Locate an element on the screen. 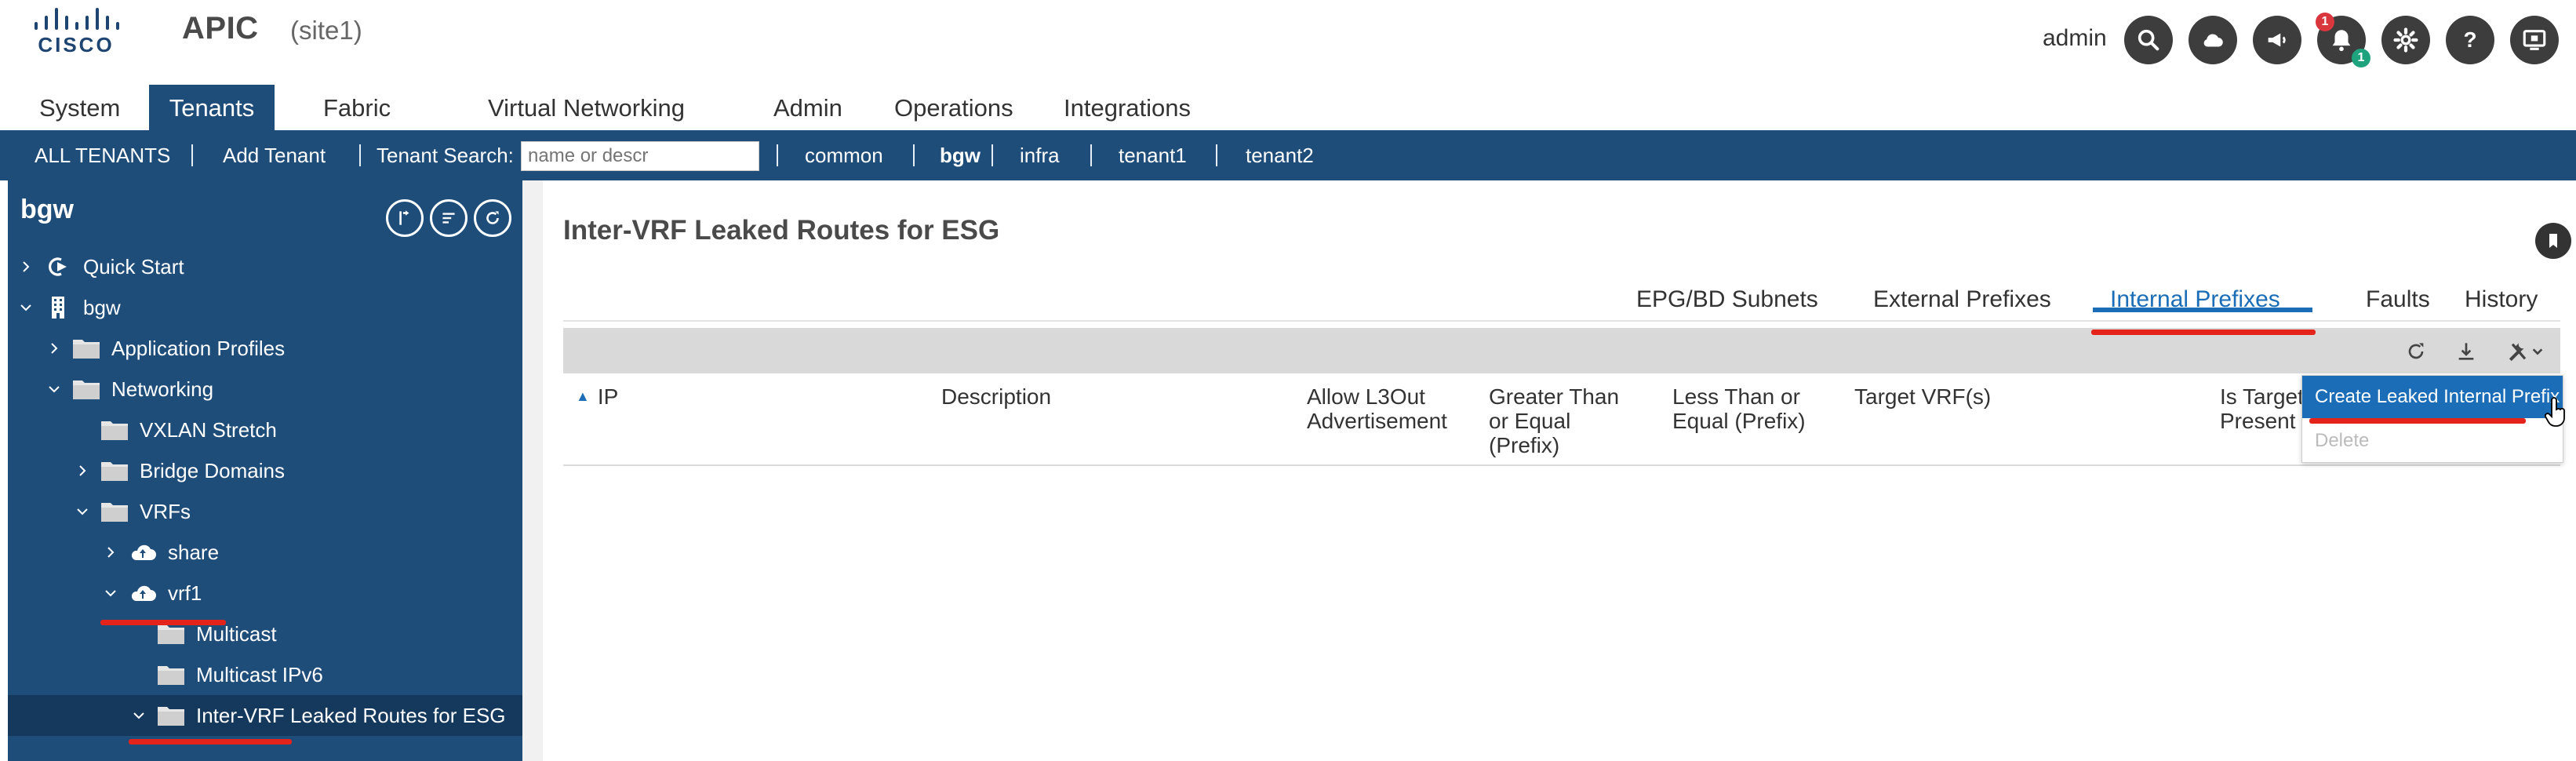 This screenshot has height=761, width=2576. pane-divider is located at coordinates (532, 471).